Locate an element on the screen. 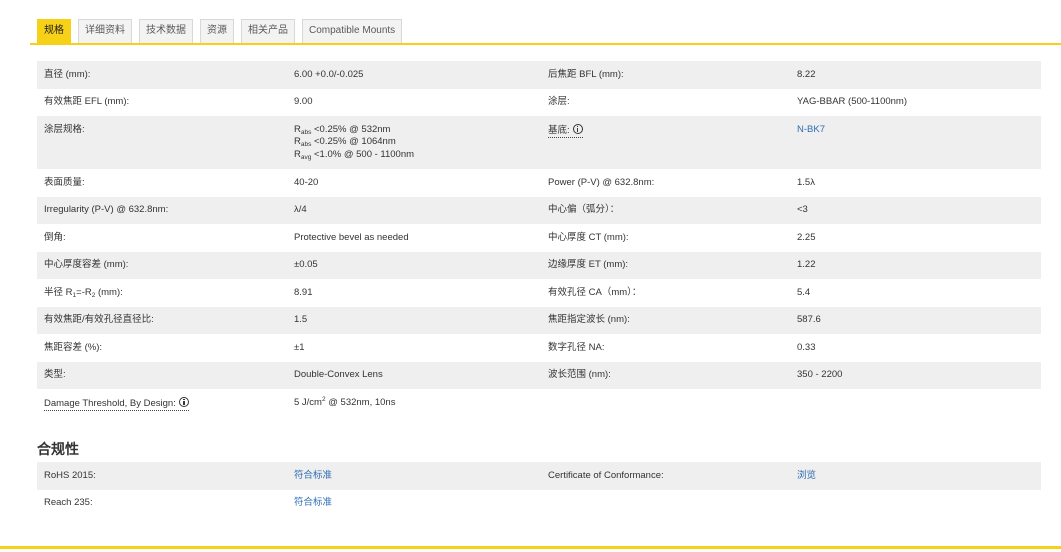  bevel-label: 倒角: is located at coordinates (55, 237).